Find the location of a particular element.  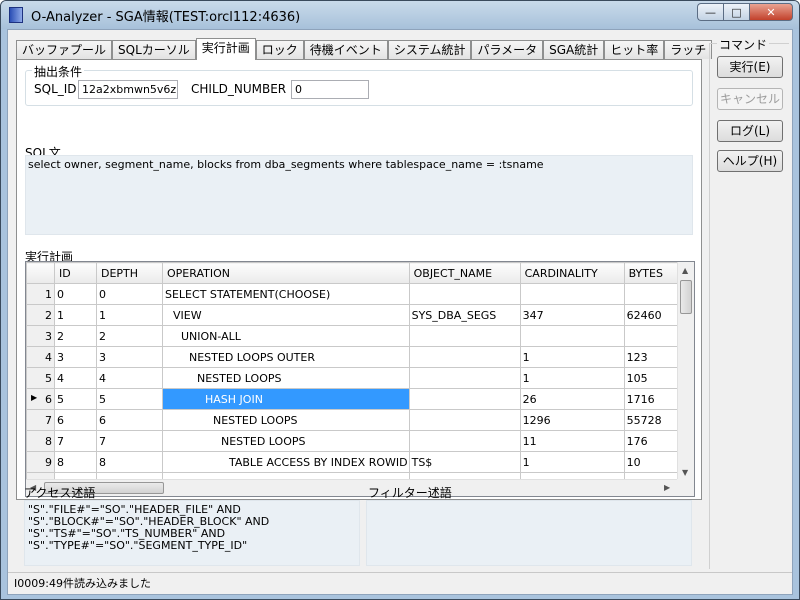

cell-id: 1 is located at coordinates (75, 315).